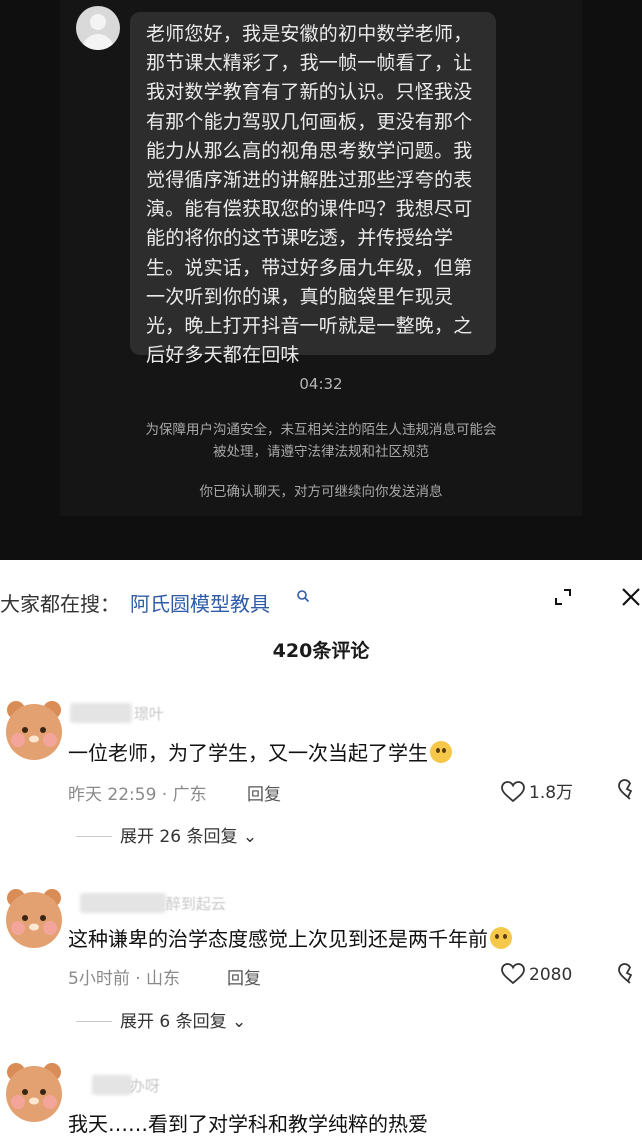 This screenshot has width=642, height=1142. I want to click on message-time: 04:32, so click(321, 384).